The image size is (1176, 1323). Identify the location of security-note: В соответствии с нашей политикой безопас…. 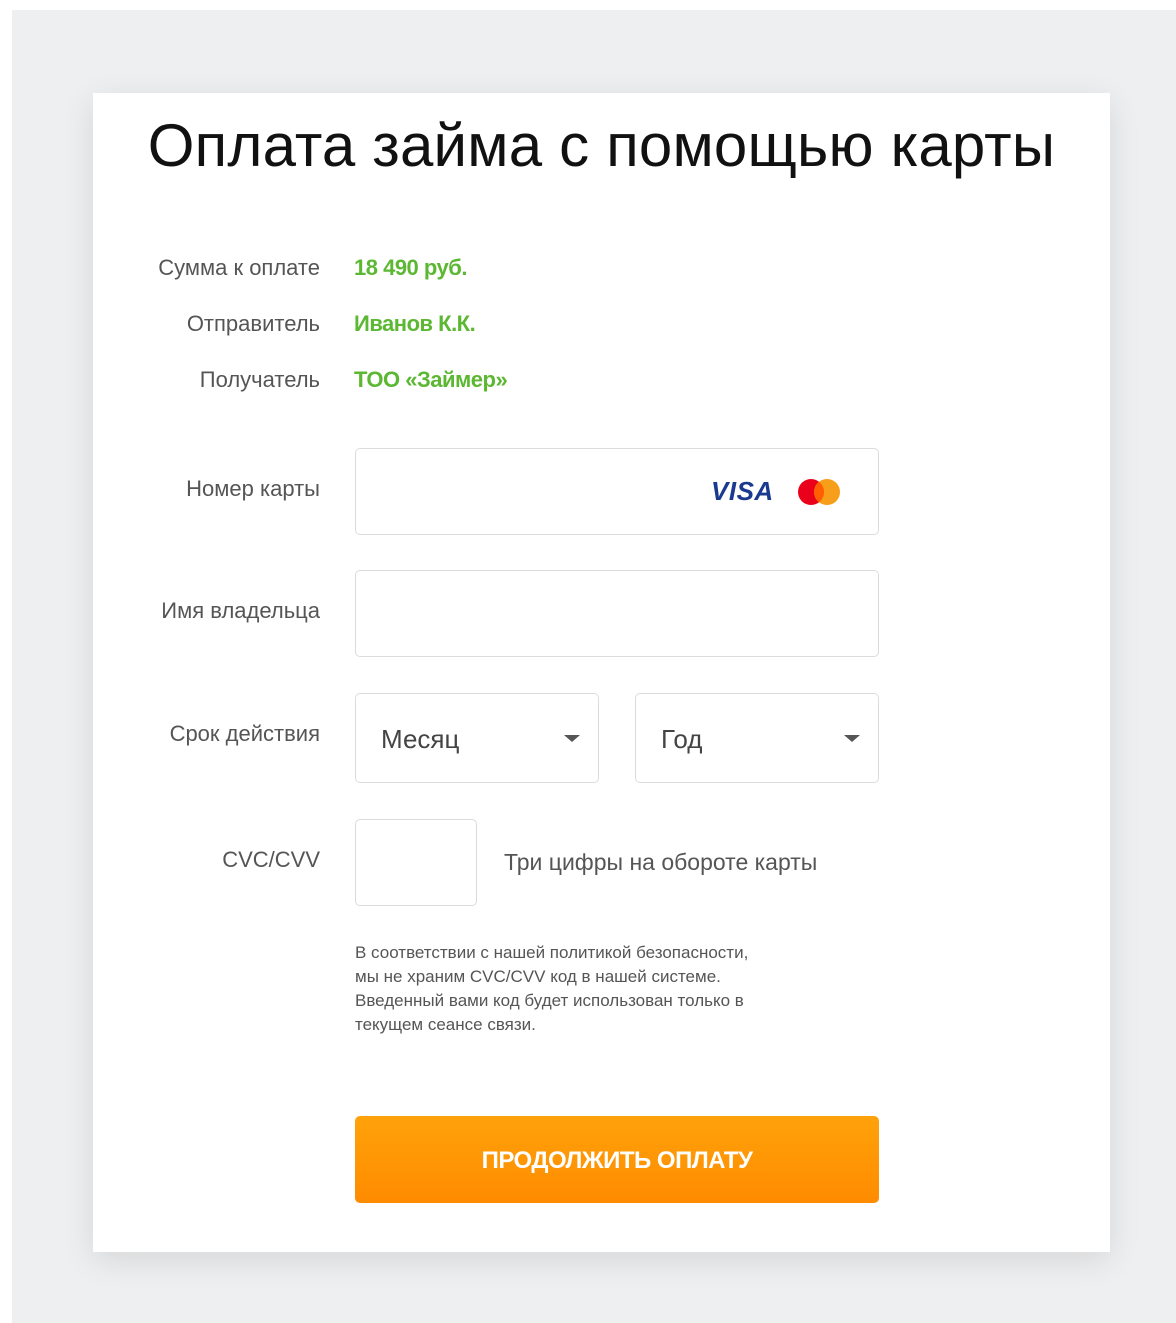
(615, 989).